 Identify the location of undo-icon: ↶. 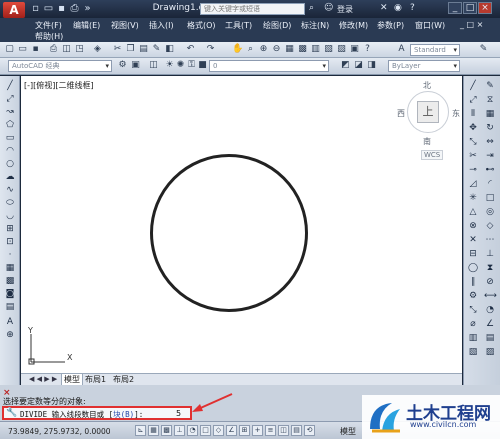
(190, 49).